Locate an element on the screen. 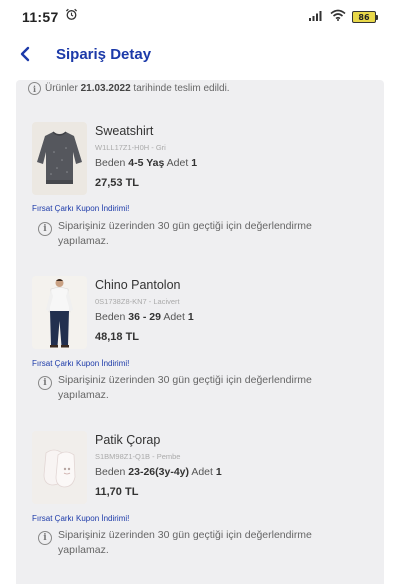 This screenshot has height=584, width=400. signal-icon is located at coordinates (316, 17).